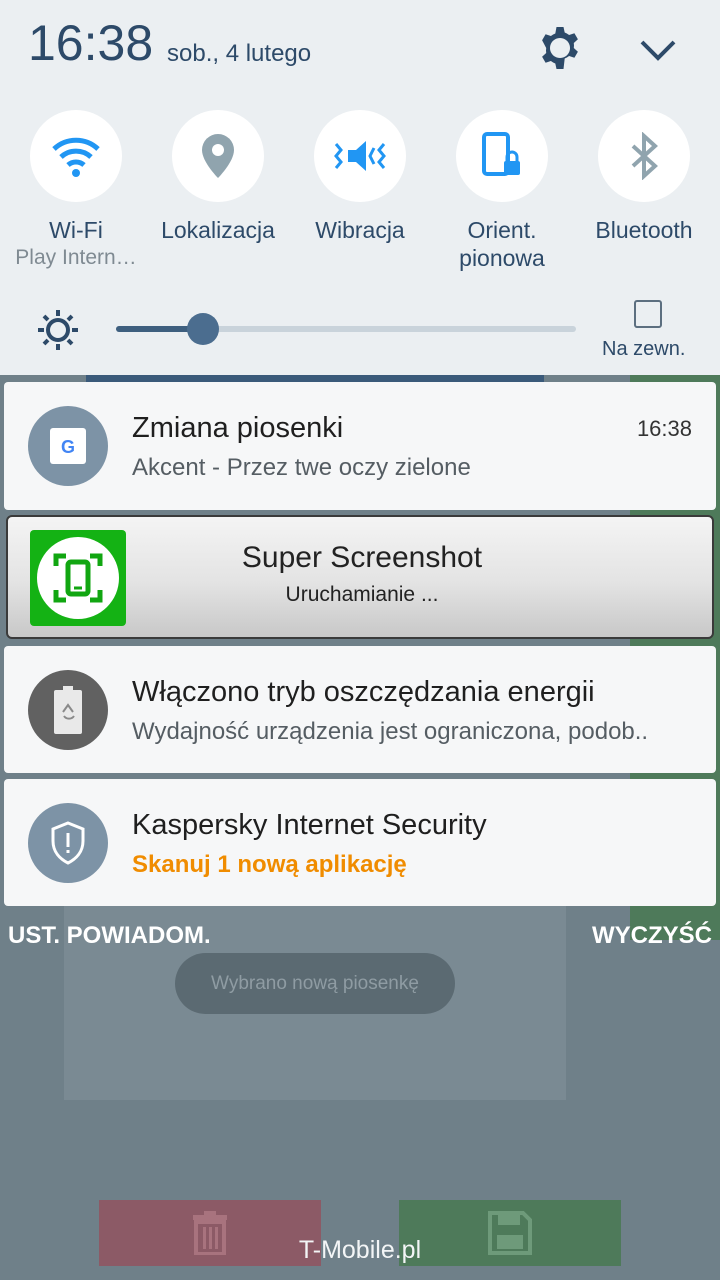 The image size is (720, 1280). Describe the element at coordinates (346, 329) in the screenshot. I see `brightness-slider` at that location.